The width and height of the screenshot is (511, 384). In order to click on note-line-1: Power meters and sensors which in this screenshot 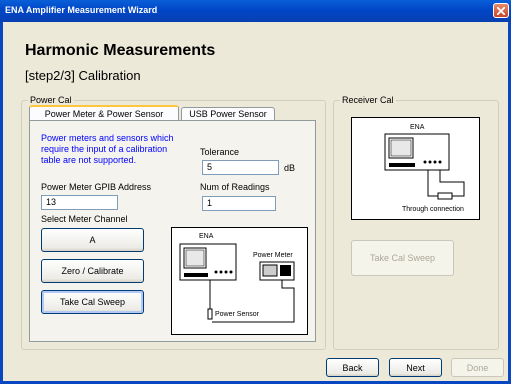, I will do `click(107, 138)`.